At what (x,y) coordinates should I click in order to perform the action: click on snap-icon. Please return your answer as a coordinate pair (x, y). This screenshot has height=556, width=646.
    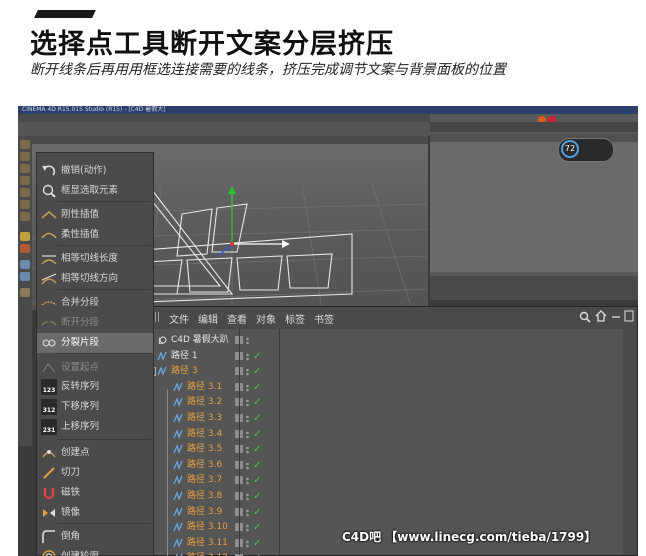
    Looking at the image, I should click on (25, 264).